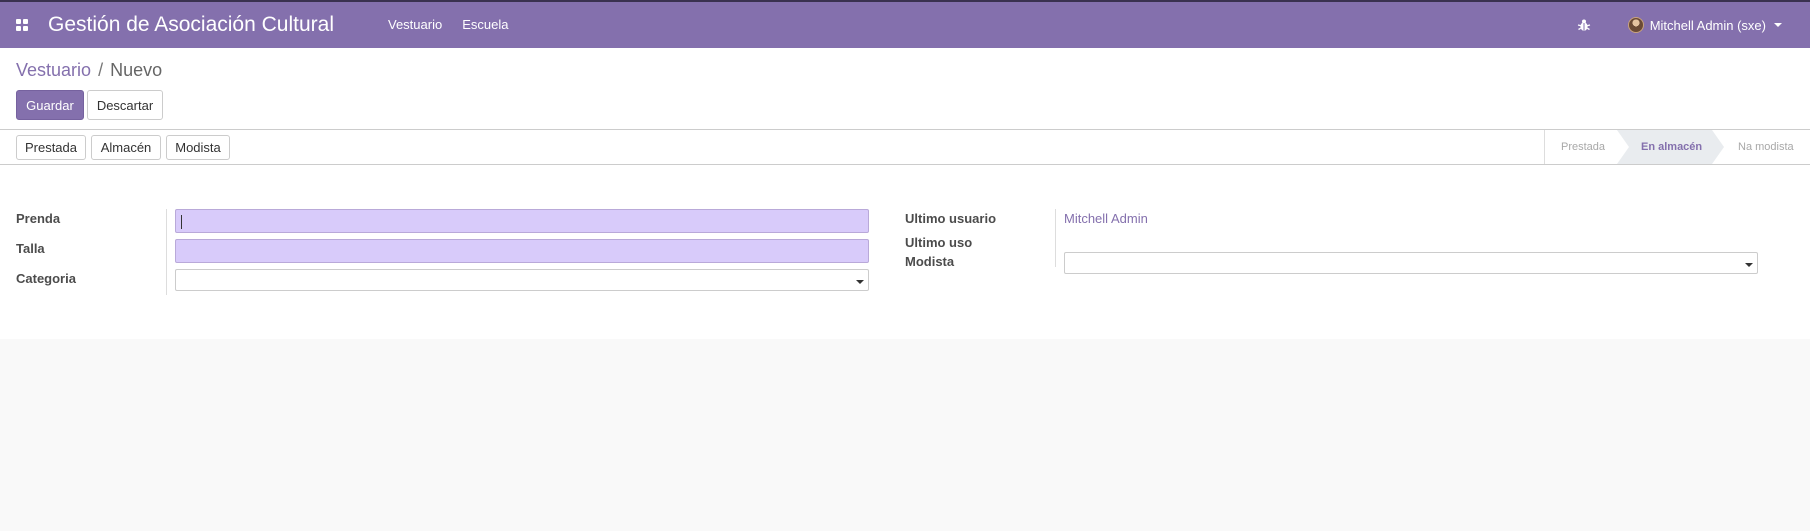 This screenshot has height=531, width=1810. Describe the element at coordinates (1635, 25) in the screenshot. I see `avatar` at that location.